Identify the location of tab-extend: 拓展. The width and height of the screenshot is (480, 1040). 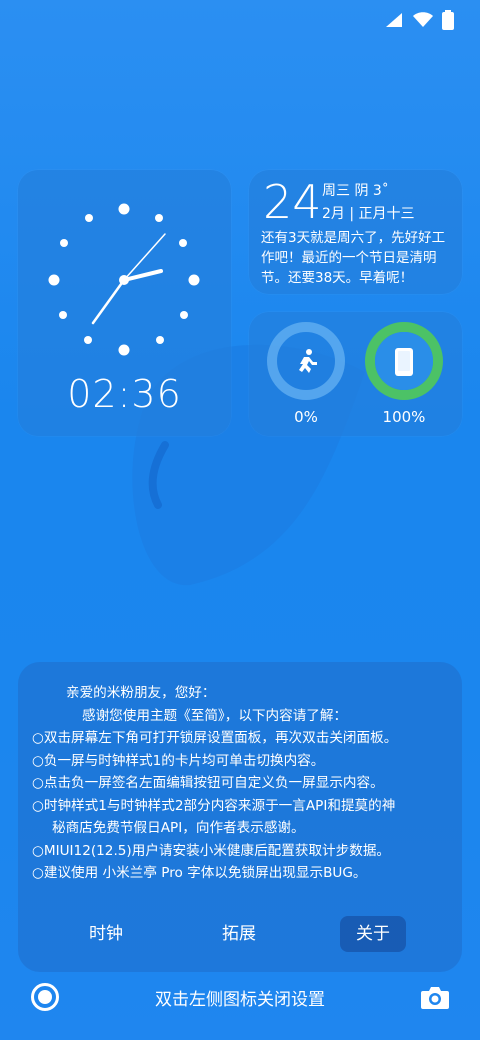
(239, 934).